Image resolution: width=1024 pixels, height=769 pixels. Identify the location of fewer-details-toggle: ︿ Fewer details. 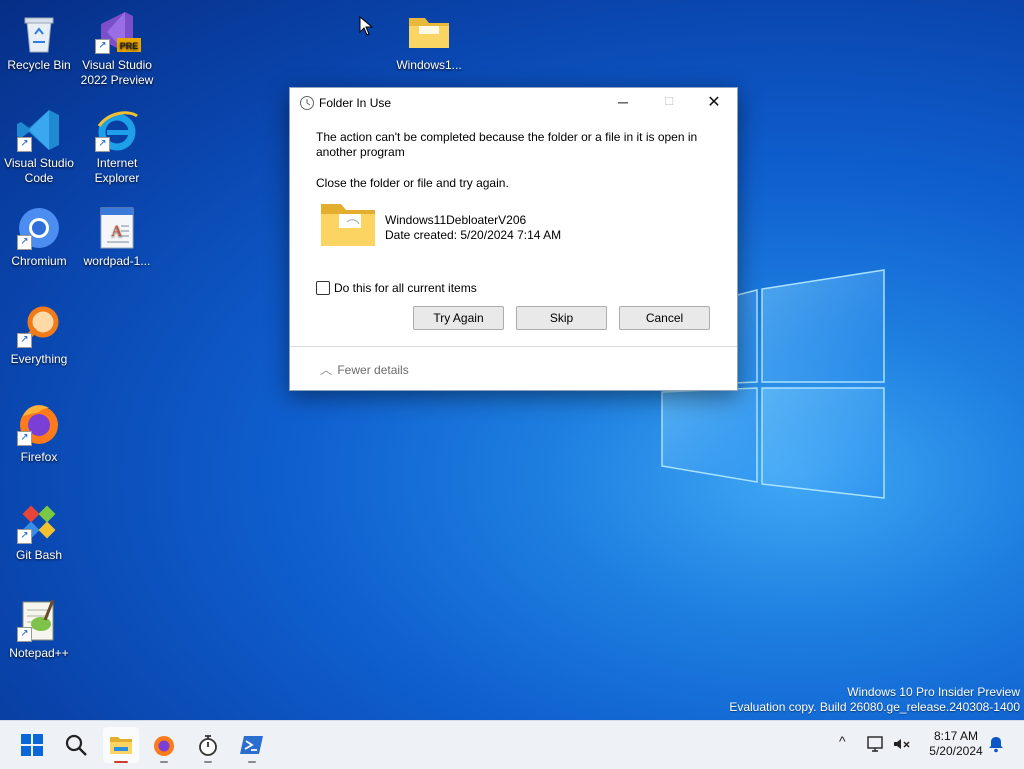
(364, 369).